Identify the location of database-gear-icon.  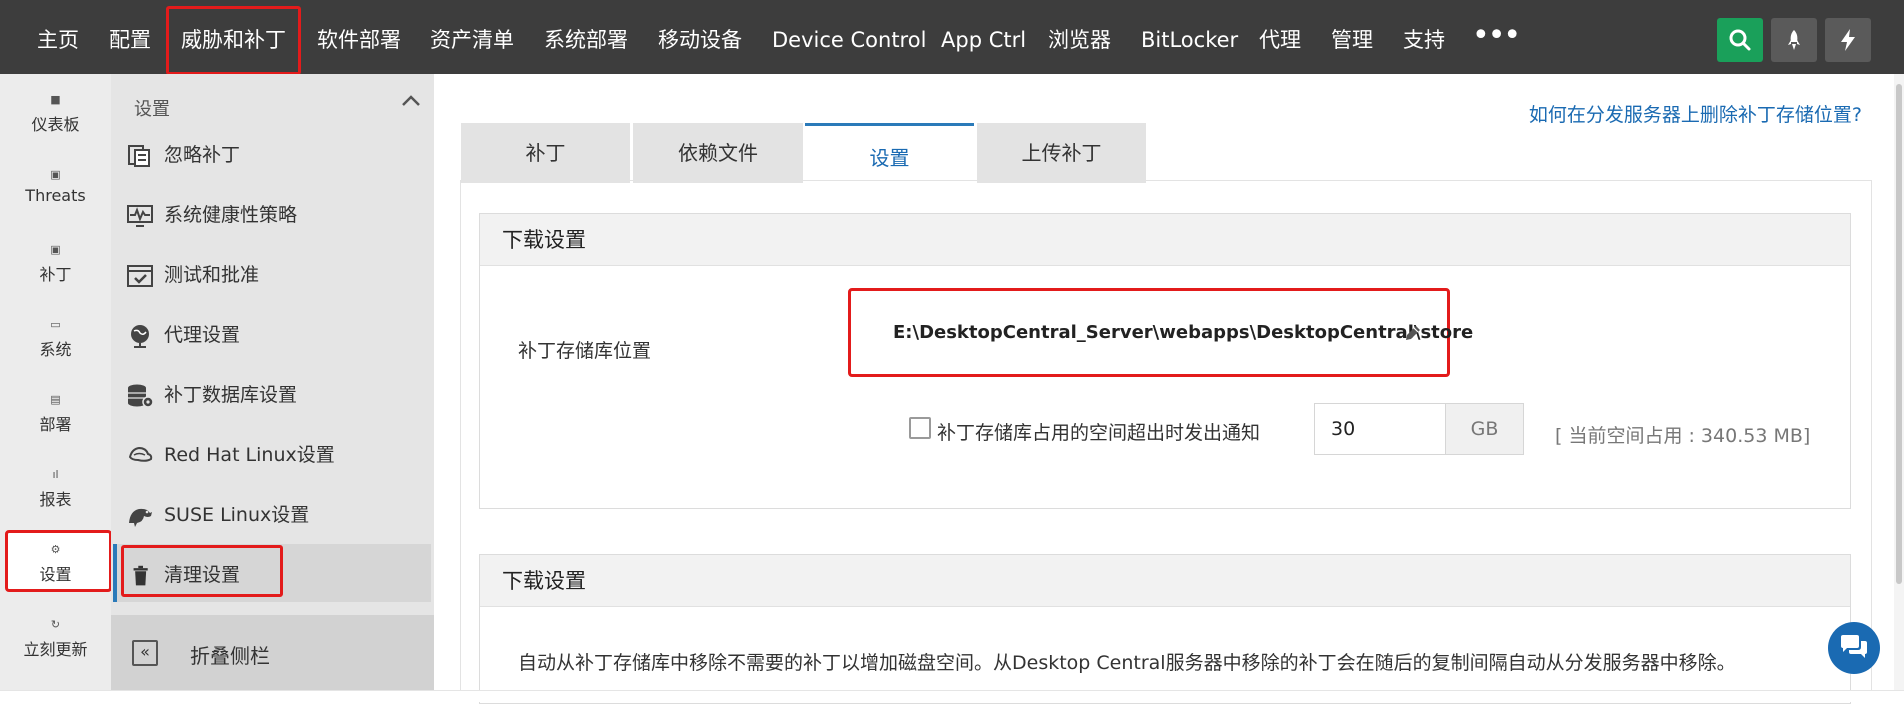
(141, 396).